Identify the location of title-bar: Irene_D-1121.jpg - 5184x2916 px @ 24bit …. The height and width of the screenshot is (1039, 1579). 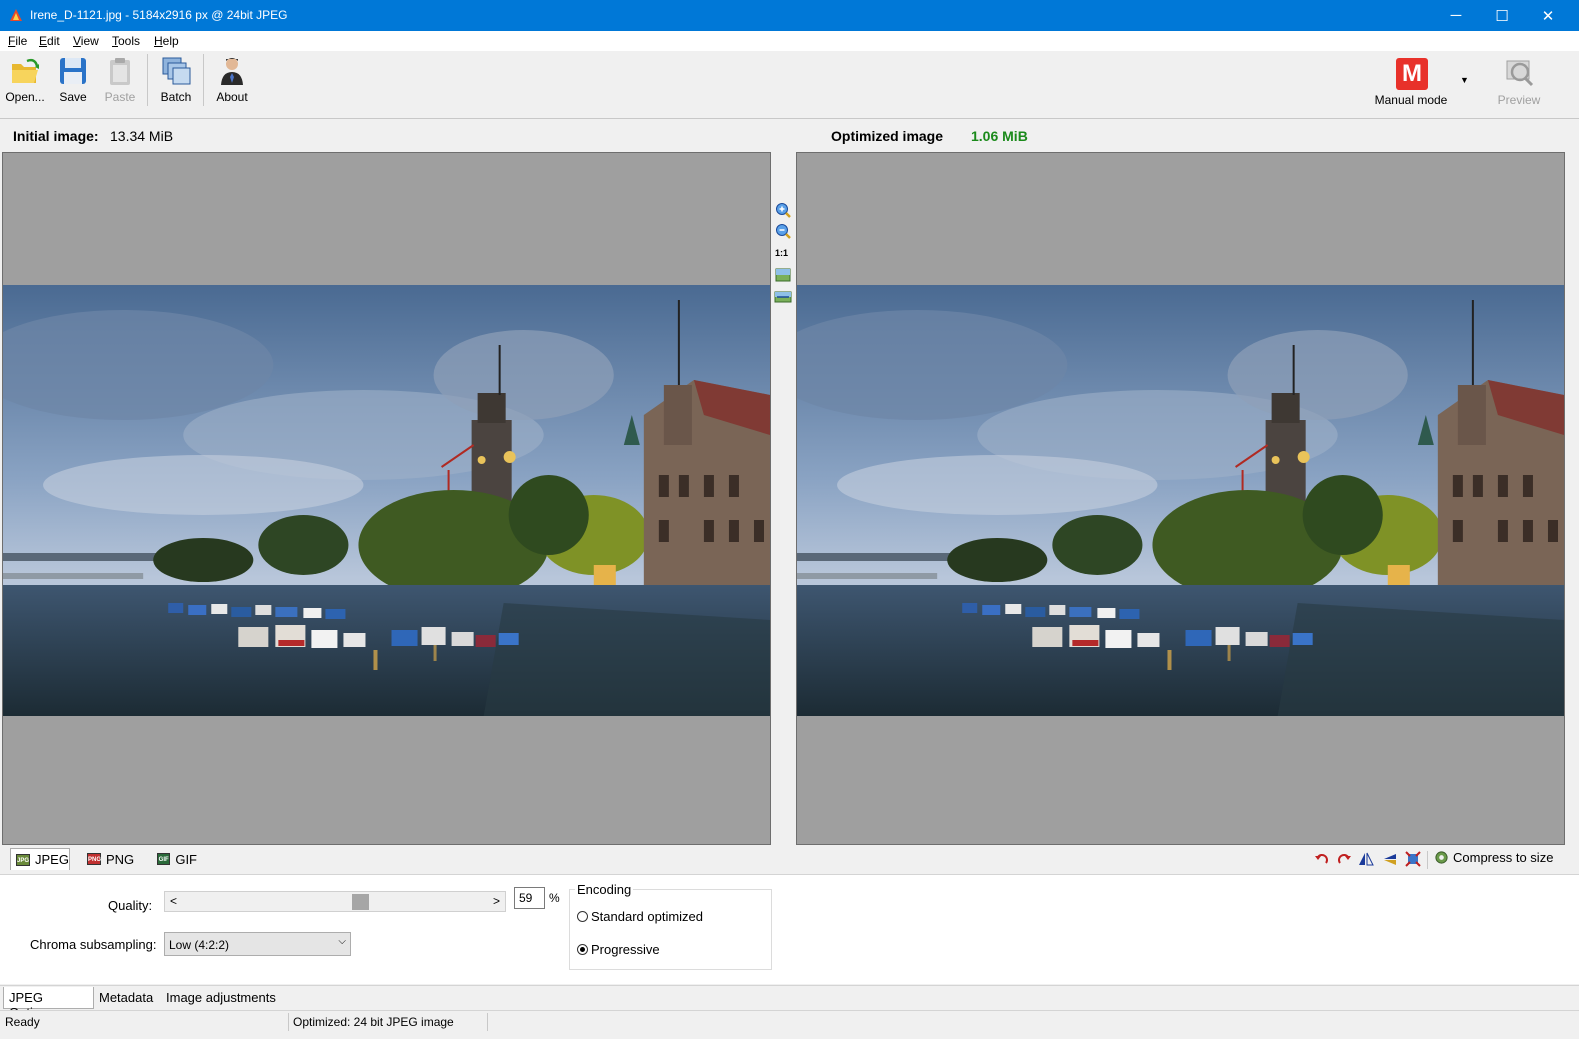
(789, 15).